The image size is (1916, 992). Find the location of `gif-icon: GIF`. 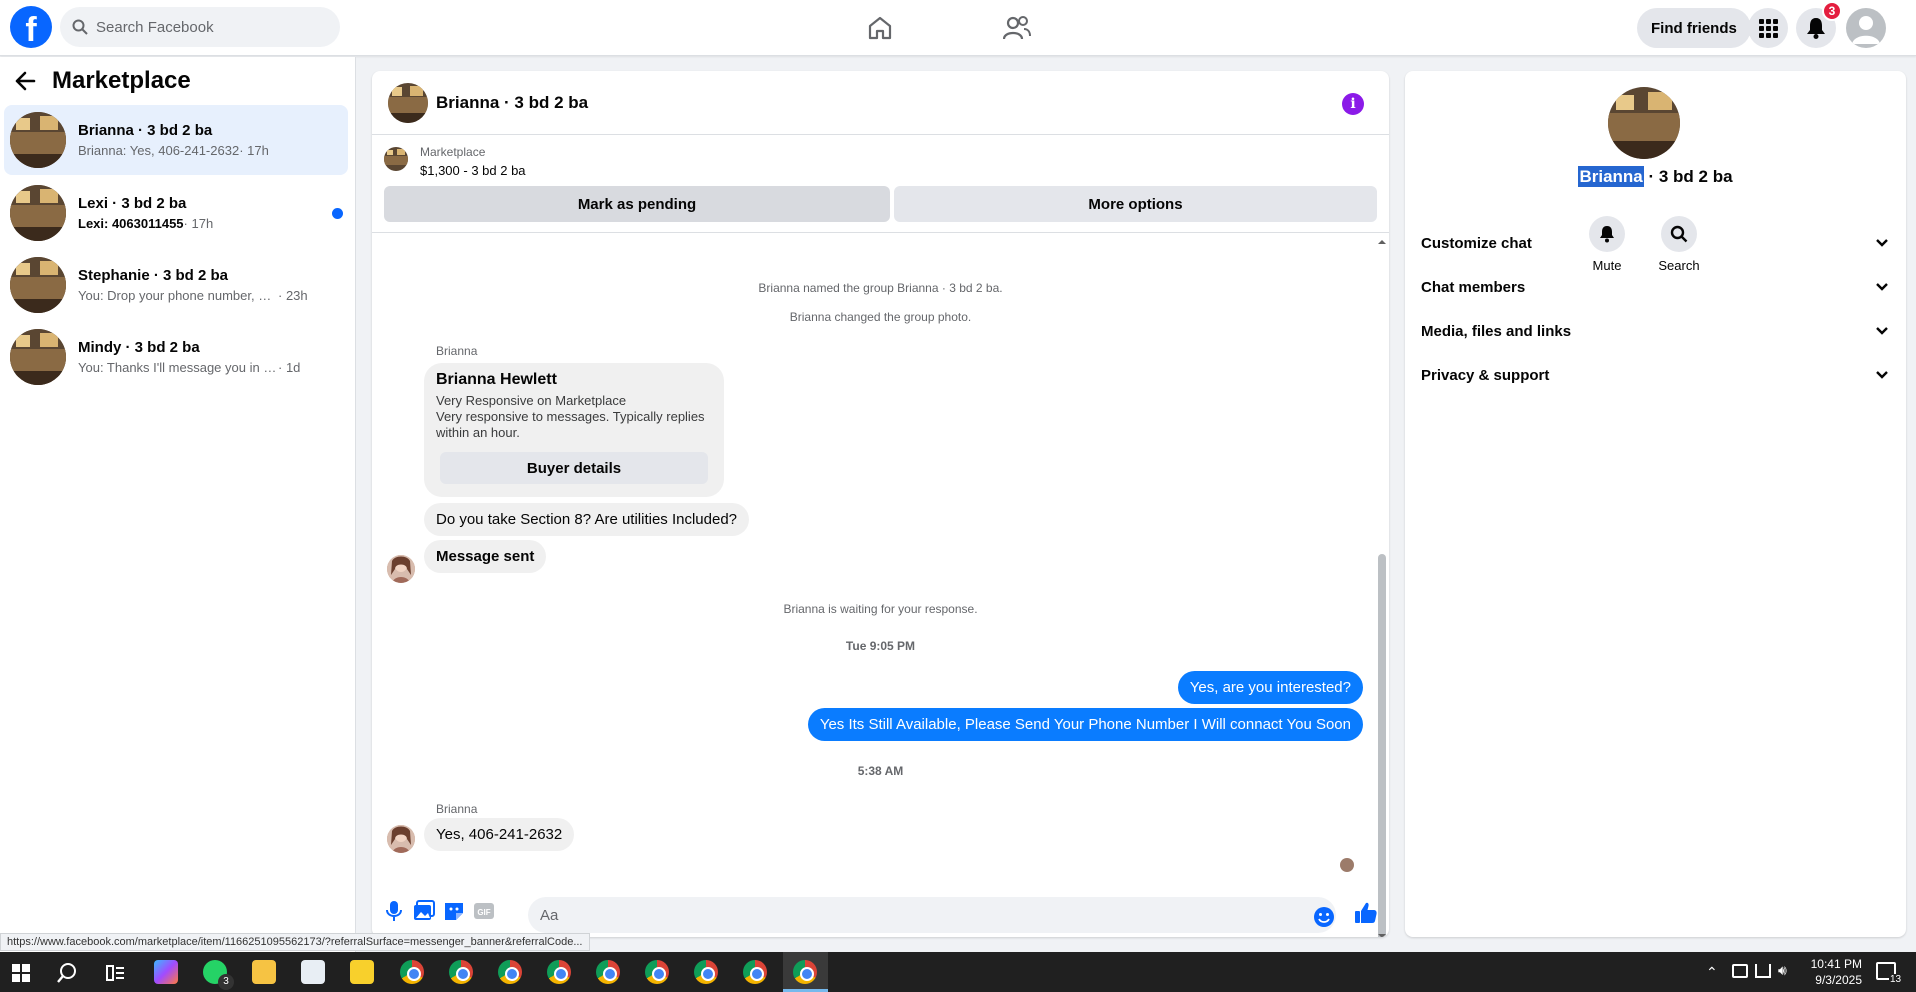

gif-icon: GIF is located at coordinates (484, 911).